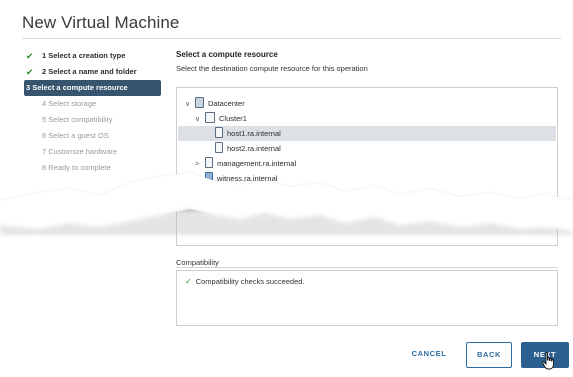  What do you see at coordinates (429, 354) in the screenshot?
I see `cancel-button: CANCEL` at bounding box center [429, 354].